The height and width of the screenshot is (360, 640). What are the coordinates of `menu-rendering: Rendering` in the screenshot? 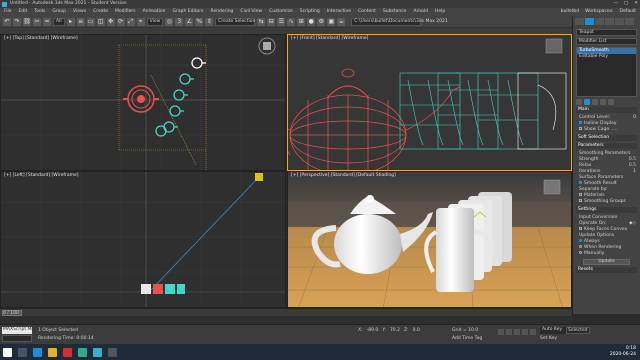 It's located at (221, 12).